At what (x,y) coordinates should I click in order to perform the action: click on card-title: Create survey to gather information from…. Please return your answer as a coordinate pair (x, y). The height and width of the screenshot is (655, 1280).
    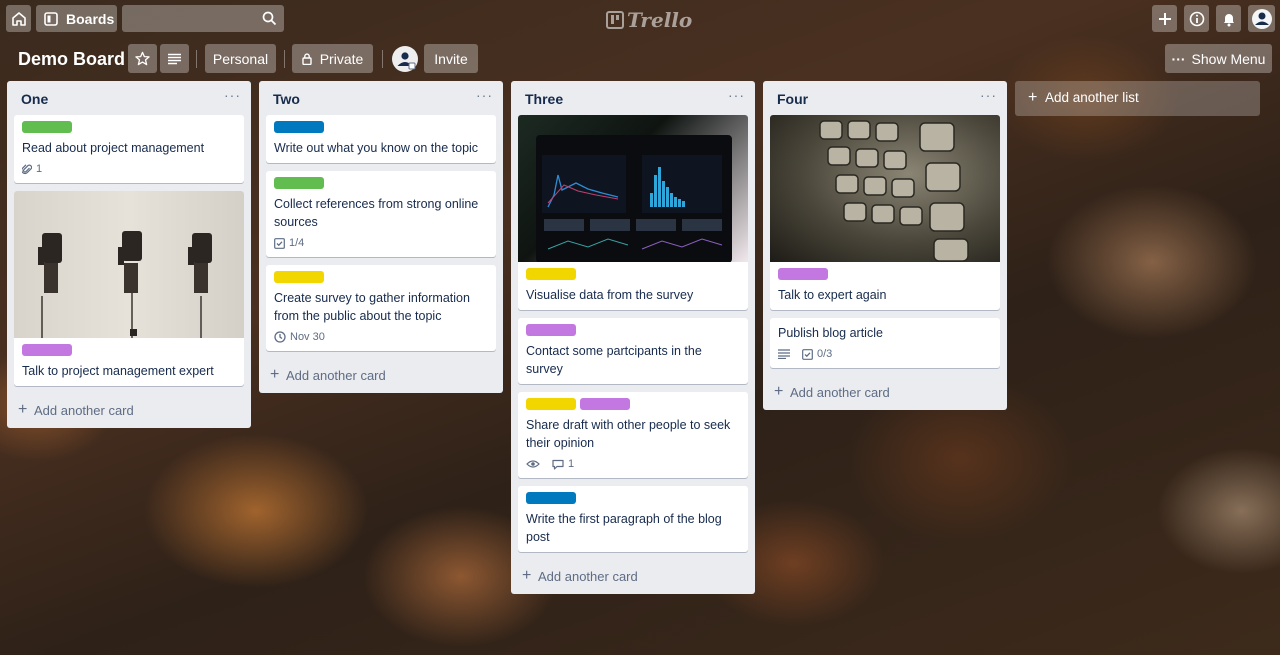
    Looking at the image, I should click on (372, 307).